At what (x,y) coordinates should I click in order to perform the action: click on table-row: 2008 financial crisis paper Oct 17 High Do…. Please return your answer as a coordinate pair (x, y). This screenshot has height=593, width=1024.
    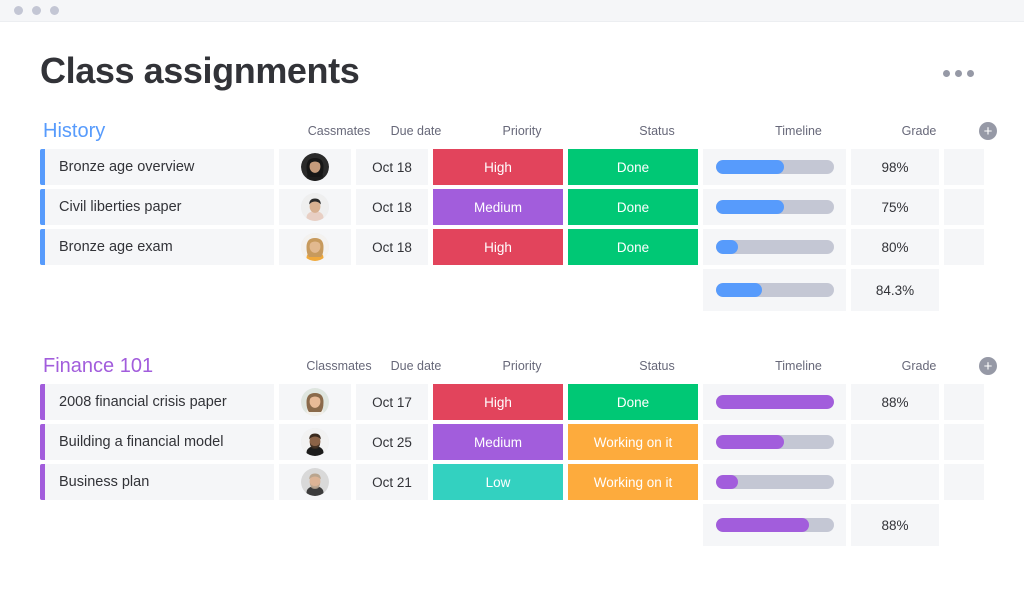
    Looking at the image, I should click on (512, 402).